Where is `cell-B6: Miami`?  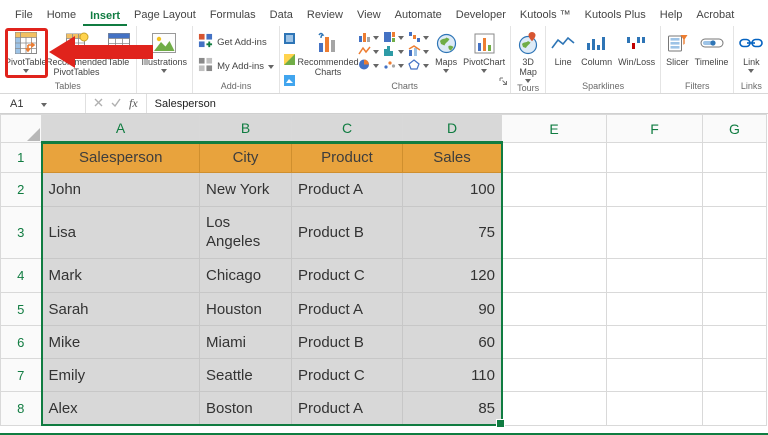
cell-B6: Miami is located at coordinates (245, 342).